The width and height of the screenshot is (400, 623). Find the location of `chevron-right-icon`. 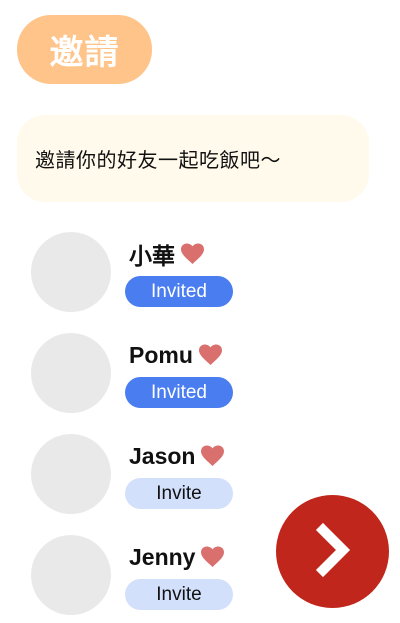

chevron-right-icon is located at coordinates (333, 552).